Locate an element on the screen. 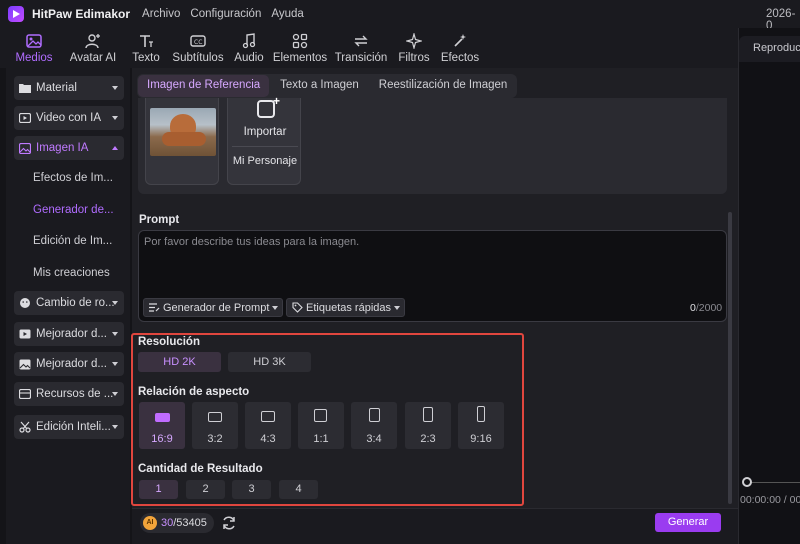 The image size is (800, 544). tool-avatar-ai: Avatar AI is located at coordinates (93, 48).